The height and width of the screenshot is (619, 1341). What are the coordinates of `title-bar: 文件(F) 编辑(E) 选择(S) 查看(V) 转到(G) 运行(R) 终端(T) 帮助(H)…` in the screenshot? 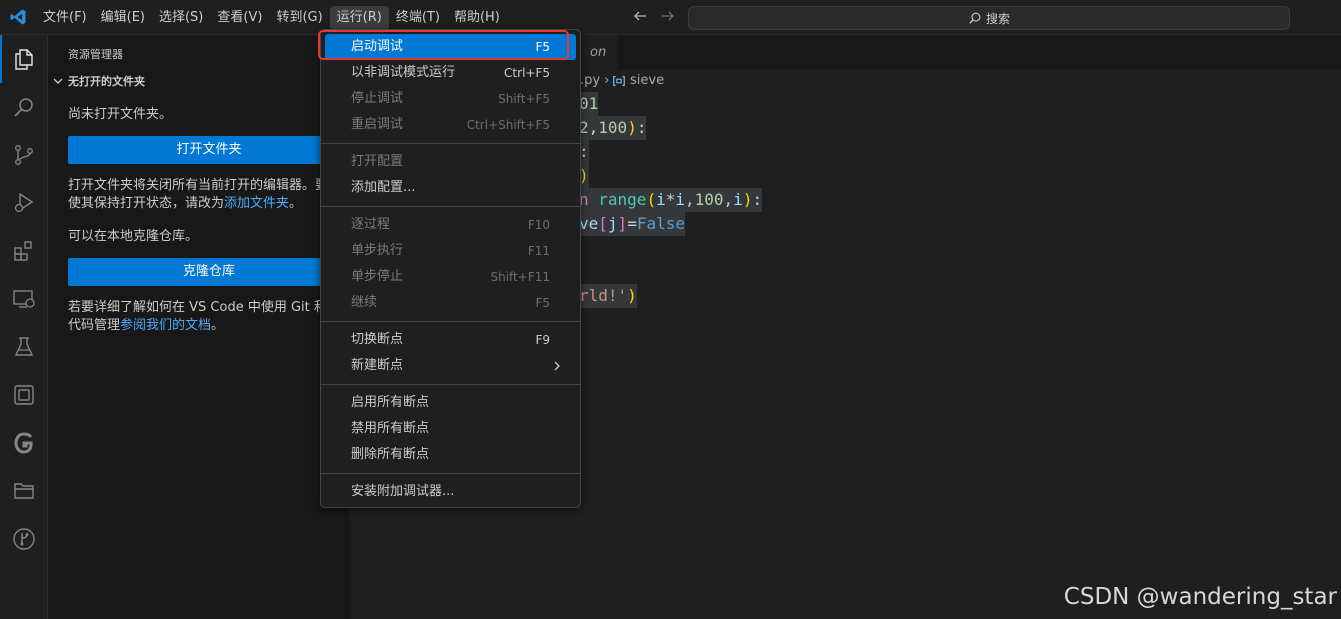 It's located at (670, 17).